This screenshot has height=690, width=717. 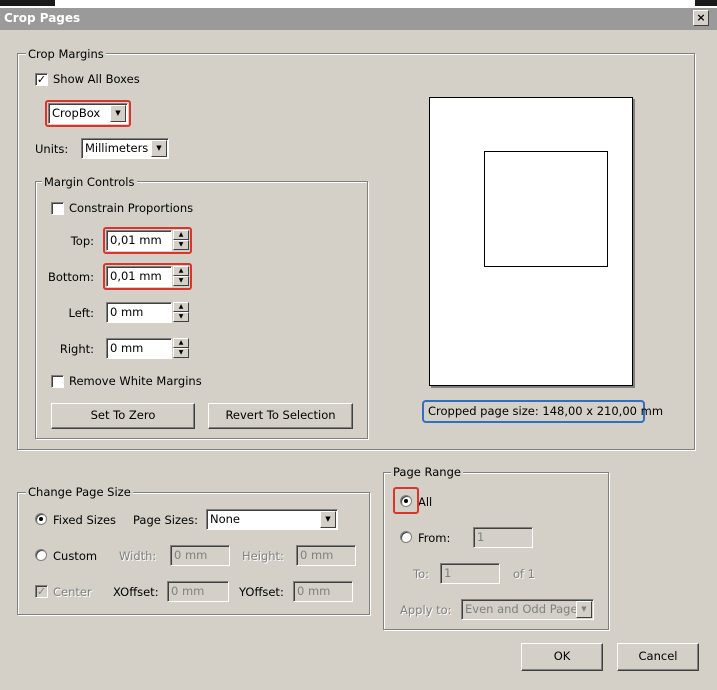 What do you see at coordinates (427, 472) in the screenshot?
I see `page-range-legend: Page Range` at bounding box center [427, 472].